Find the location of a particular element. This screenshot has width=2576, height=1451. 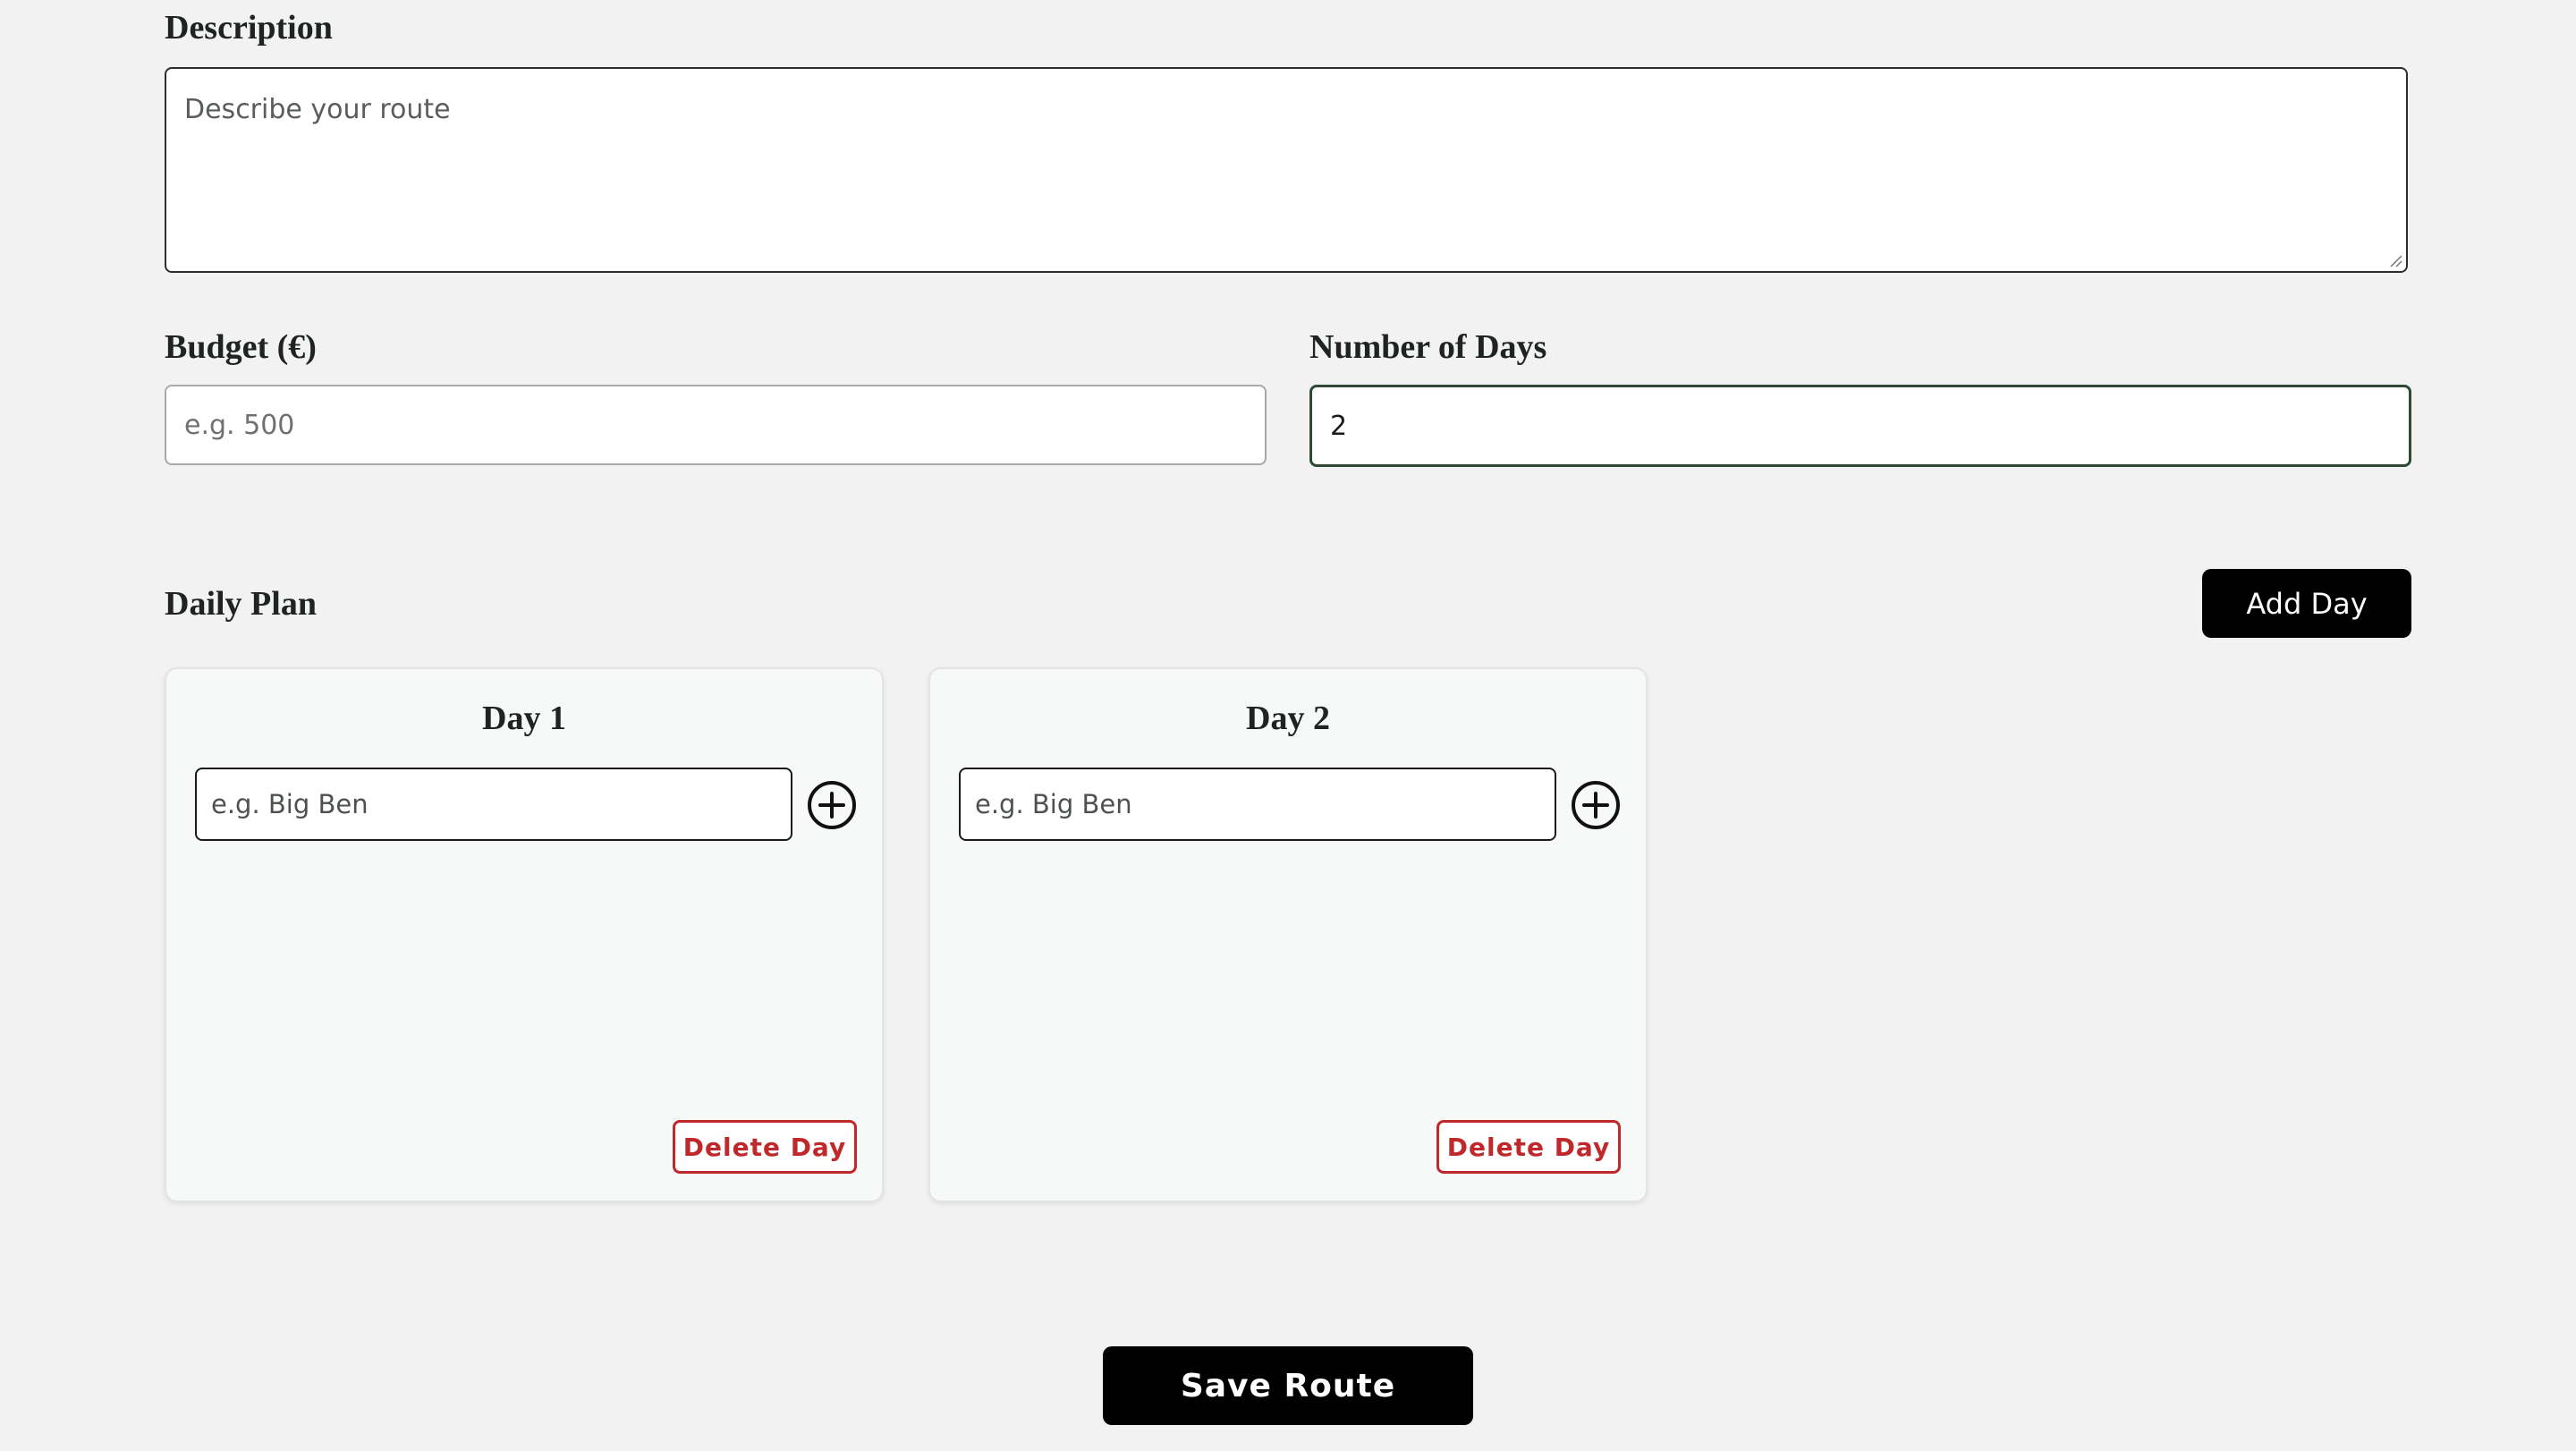

days-label: Number of Days is located at coordinates (1428, 347).